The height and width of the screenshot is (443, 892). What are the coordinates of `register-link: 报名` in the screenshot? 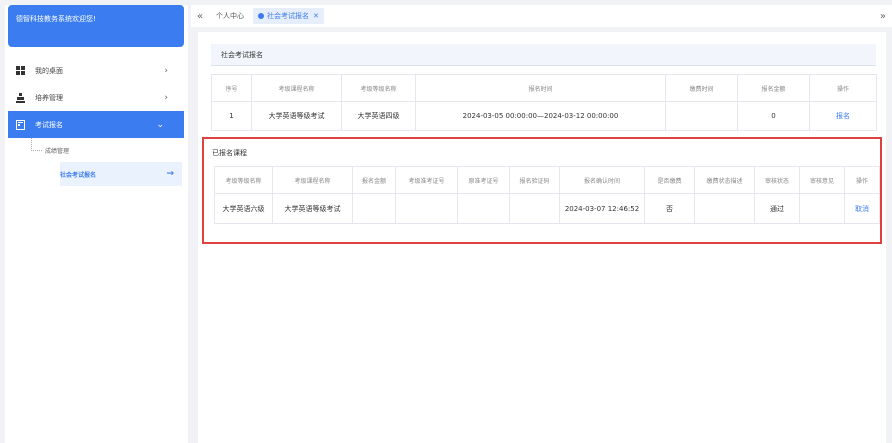 It's located at (843, 116).